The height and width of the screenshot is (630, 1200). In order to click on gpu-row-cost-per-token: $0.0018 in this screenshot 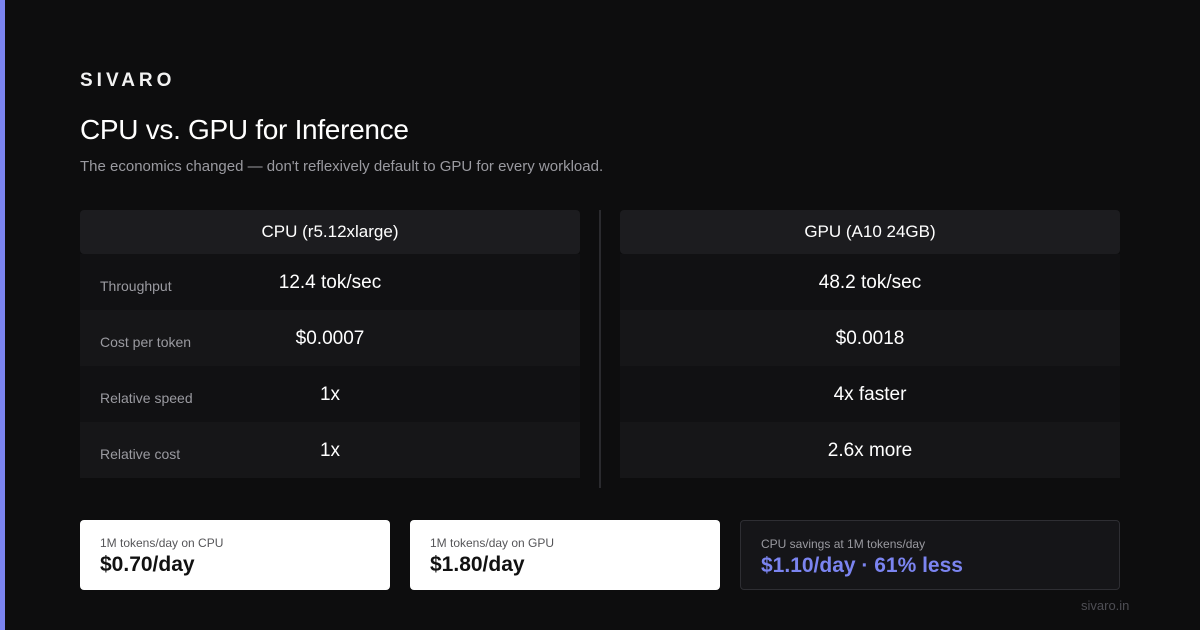, I will do `click(870, 338)`.